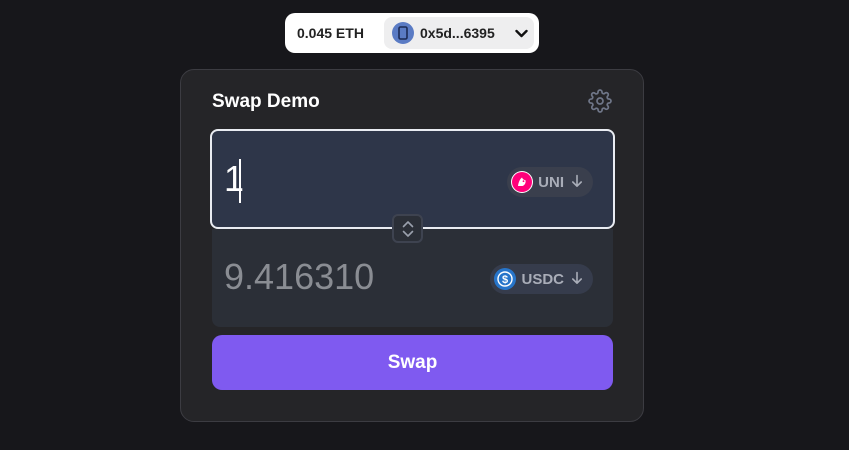 The image size is (849, 450). What do you see at coordinates (299, 276) in the screenshot?
I see `output-amount-value: 9.416310` at bounding box center [299, 276].